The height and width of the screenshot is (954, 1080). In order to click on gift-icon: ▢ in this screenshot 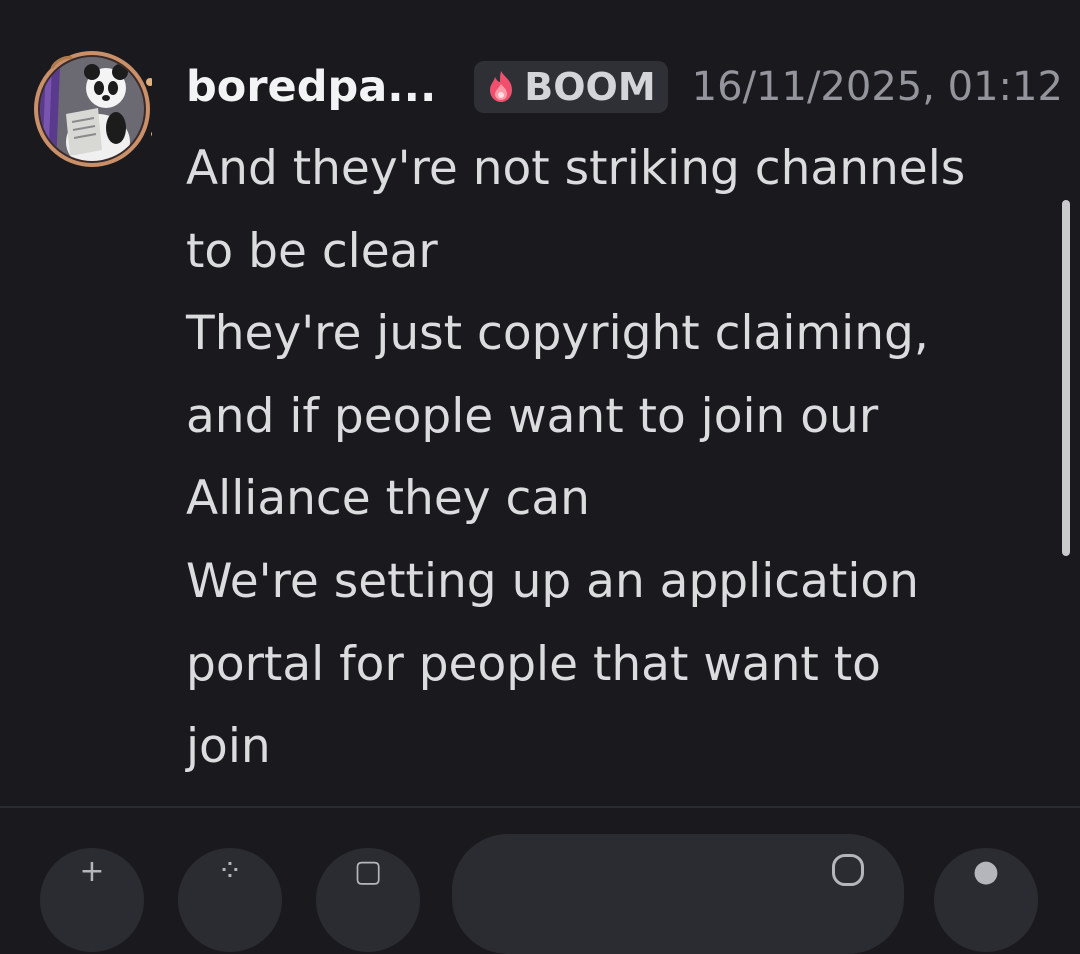, I will do `click(368, 871)`.